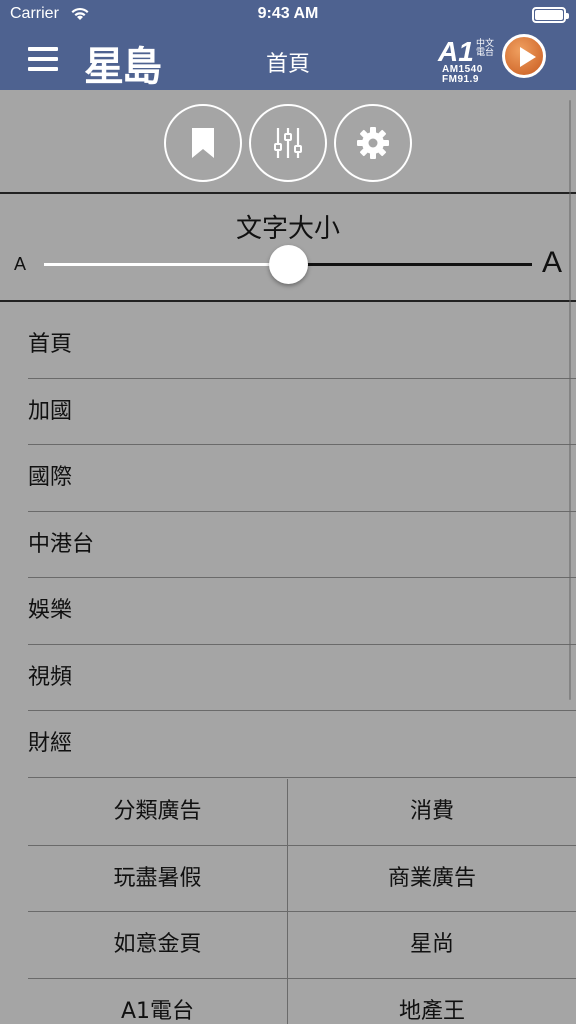  I want to click on font-size-slider-track-filled, so click(166, 264).